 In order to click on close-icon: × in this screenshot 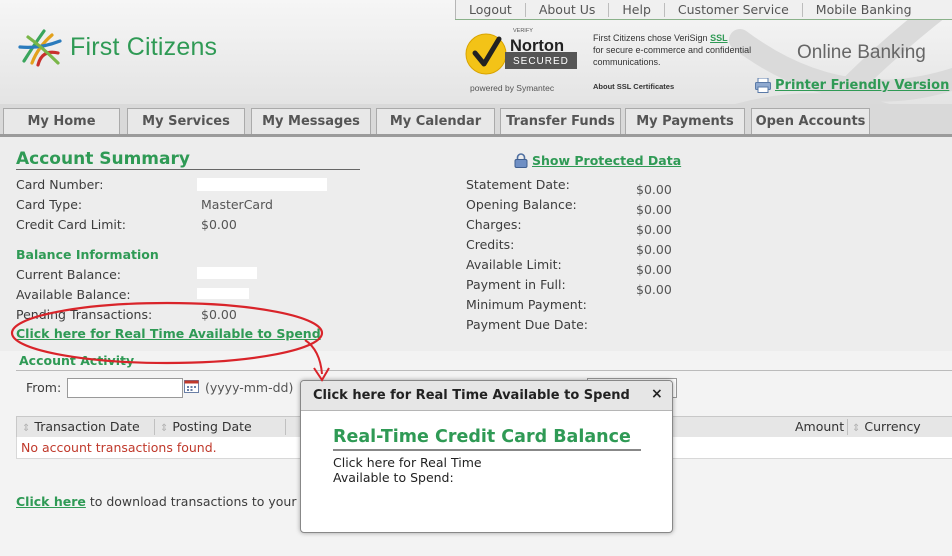, I will do `click(657, 394)`.